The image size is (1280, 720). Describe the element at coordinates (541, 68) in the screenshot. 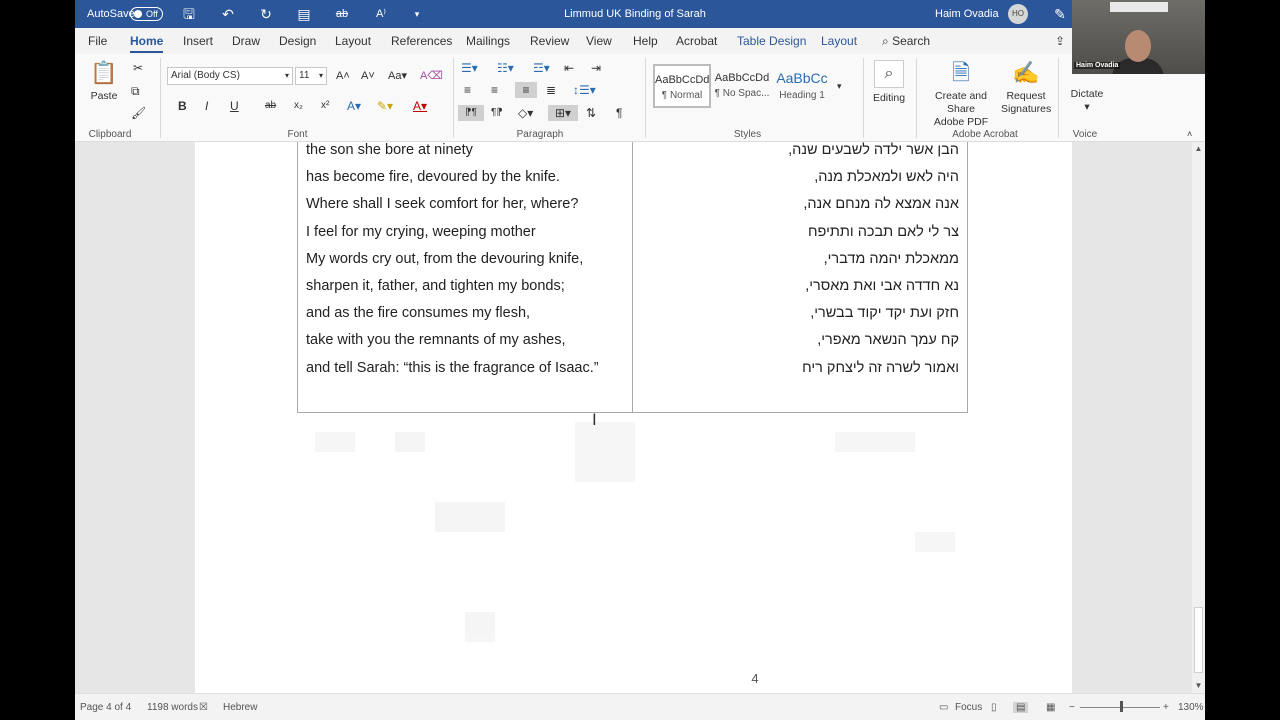

I see `multilevel-list-icon: ☲▾` at that location.